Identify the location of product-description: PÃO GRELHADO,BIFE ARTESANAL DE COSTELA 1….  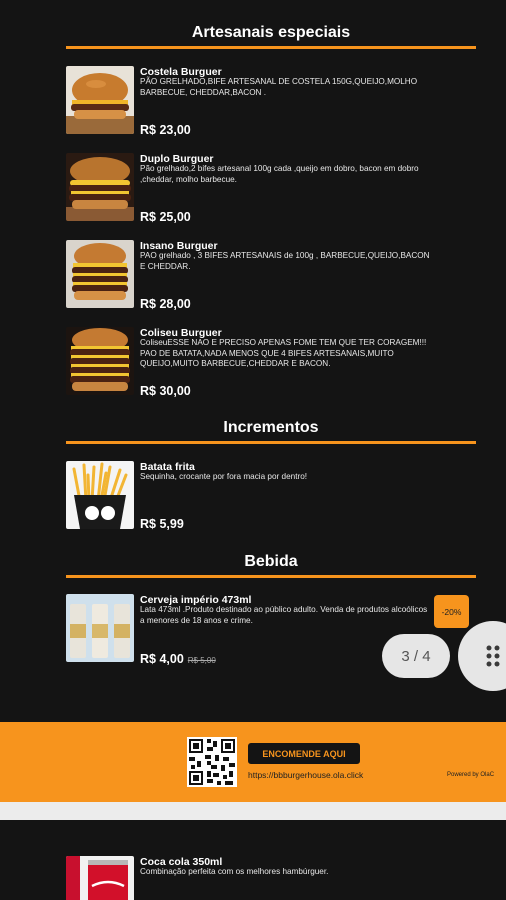
(279, 87).